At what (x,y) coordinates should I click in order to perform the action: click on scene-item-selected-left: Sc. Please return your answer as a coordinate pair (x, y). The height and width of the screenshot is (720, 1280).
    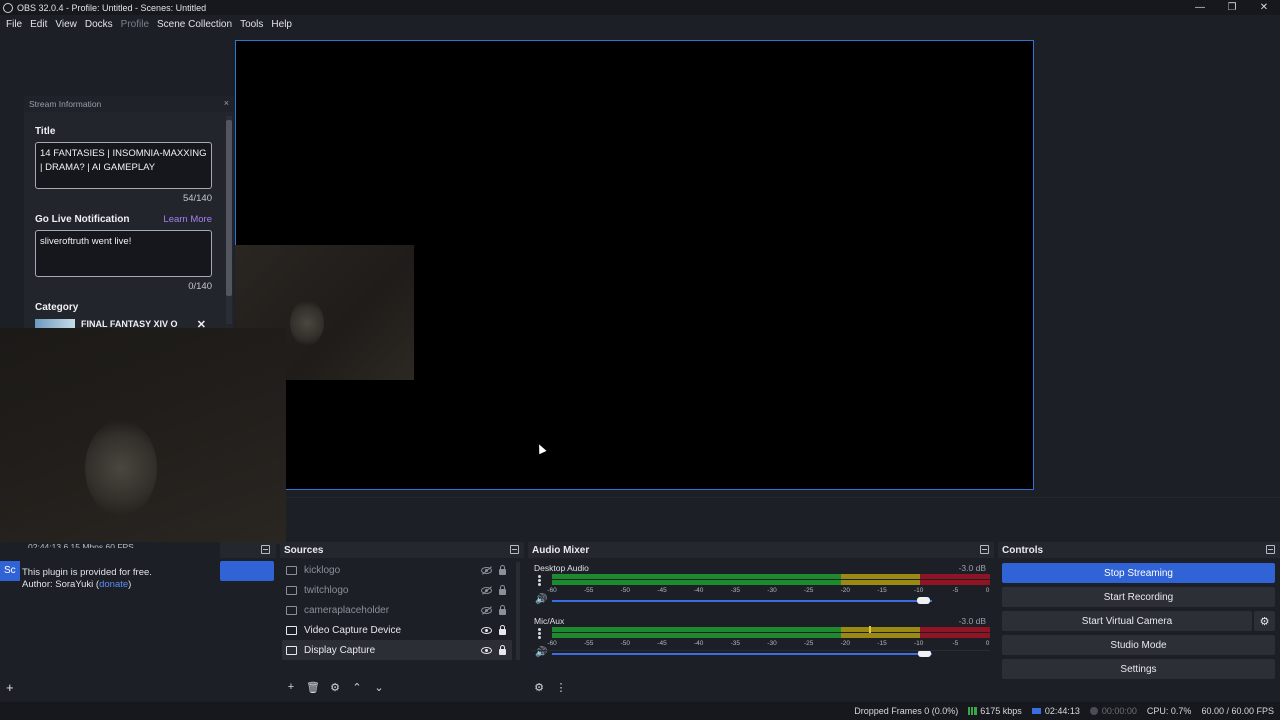
    Looking at the image, I should click on (10, 571).